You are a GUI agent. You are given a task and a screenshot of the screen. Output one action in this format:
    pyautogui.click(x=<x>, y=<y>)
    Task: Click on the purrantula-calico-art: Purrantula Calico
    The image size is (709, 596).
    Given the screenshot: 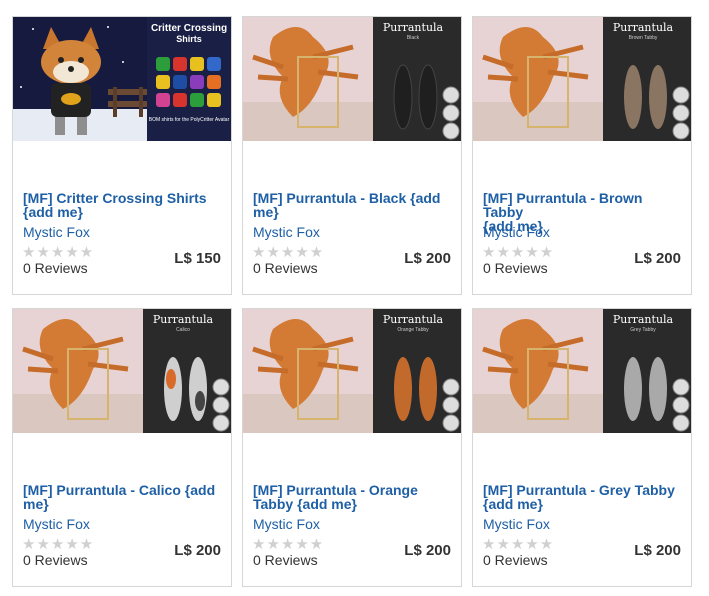 What is the action you would take?
    pyautogui.click(x=122, y=371)
    